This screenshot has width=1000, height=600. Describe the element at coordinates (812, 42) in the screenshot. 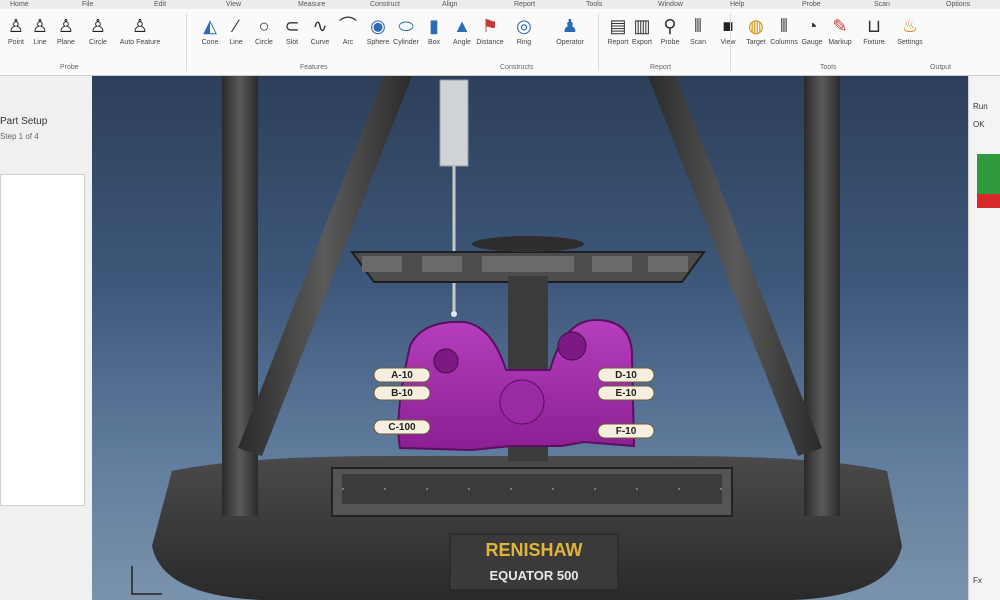

I see `ribbon-button-label: Gauge` at that location.